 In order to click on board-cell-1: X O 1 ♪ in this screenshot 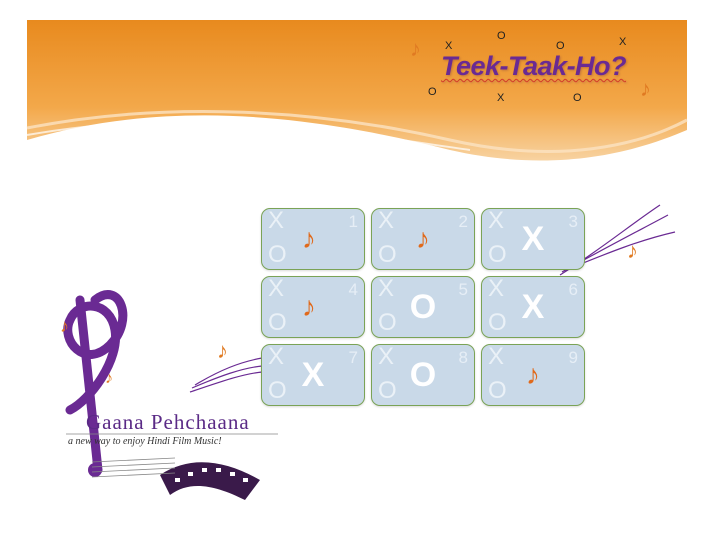, I will do `click(313, 239)`.